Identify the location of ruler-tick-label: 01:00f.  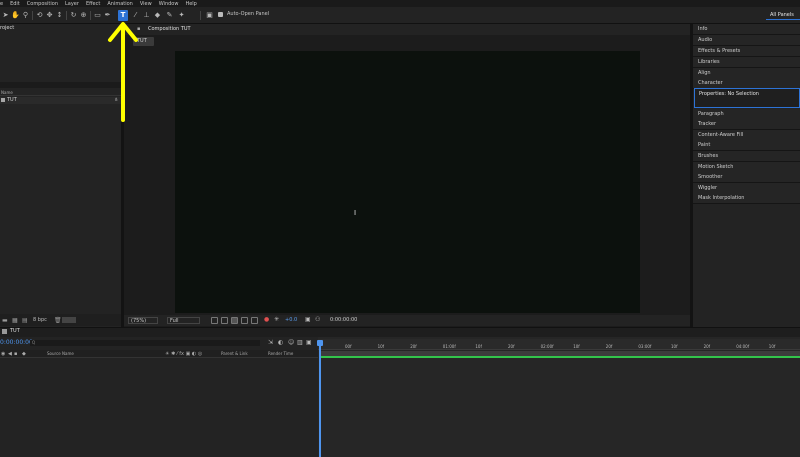
(449, 346).